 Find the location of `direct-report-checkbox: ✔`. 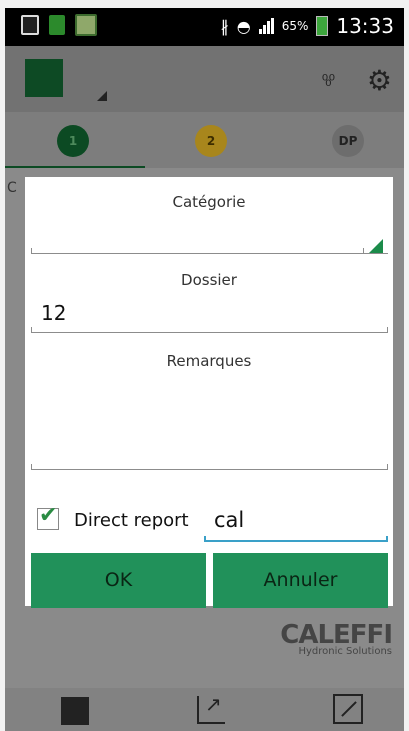

direct-report-checkbox: ✔ is located at coordinates (48, 516).